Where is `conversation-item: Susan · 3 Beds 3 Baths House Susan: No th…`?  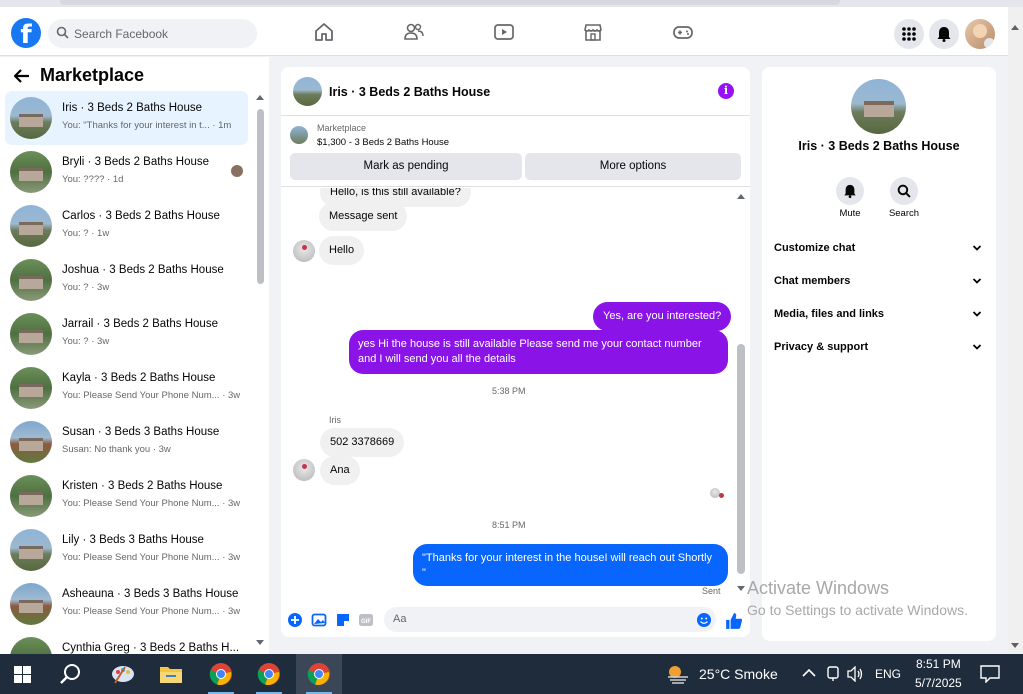 conversation-item: Susan · 3 Beds 3 Baths House Susan: No th… is located at coordinates (126, 442).